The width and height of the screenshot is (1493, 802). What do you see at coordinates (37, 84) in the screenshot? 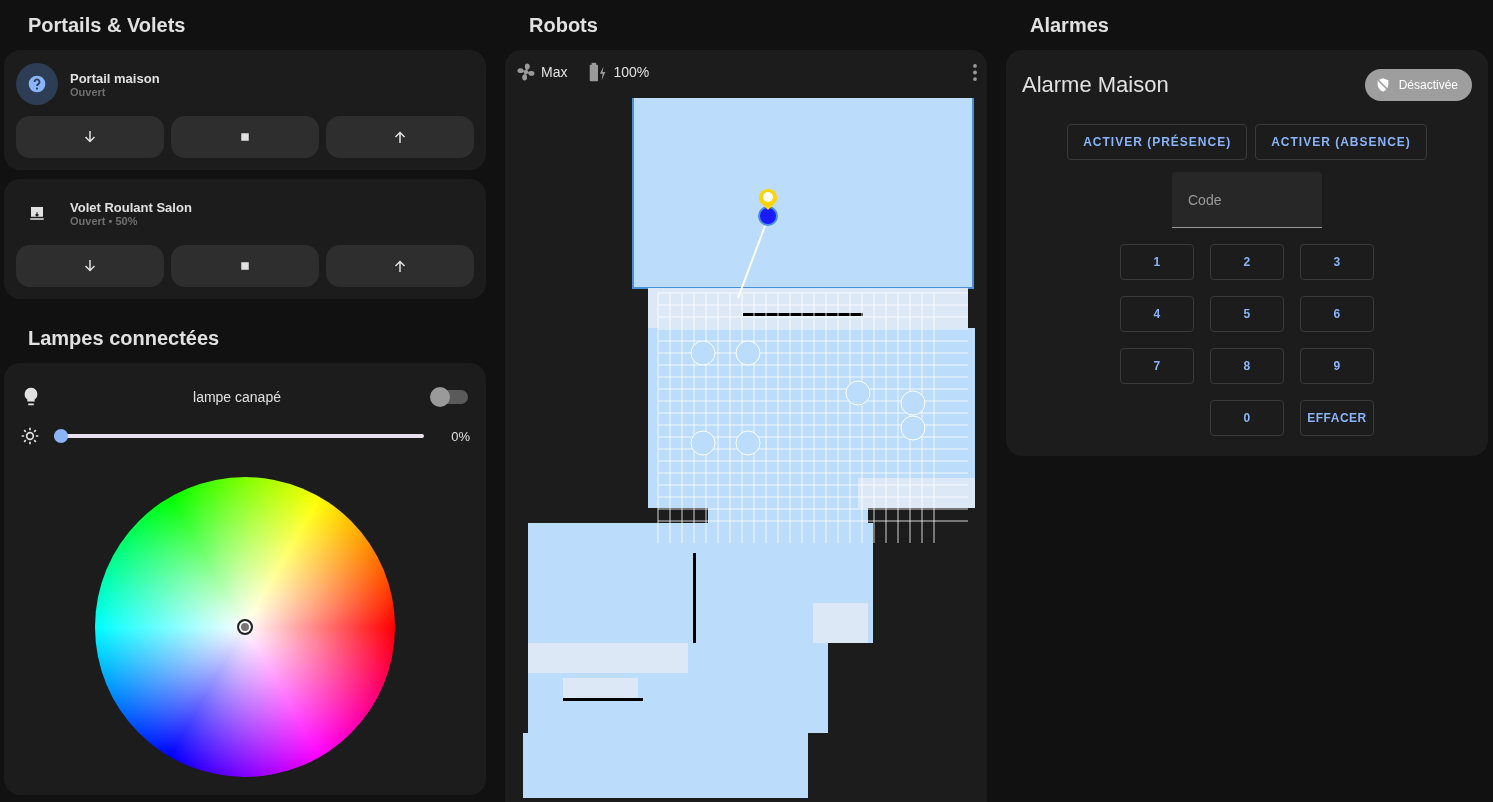
I see `help-icon` at bounding box center [37, 84].